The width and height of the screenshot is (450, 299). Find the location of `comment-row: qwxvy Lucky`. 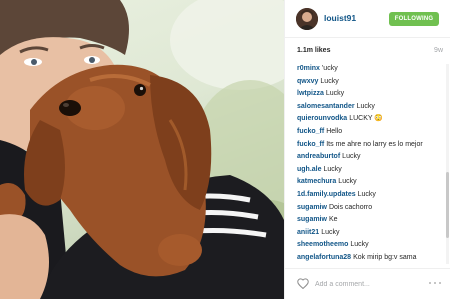

comment-row: qwxvy Lucky is located at coordinates (370, 82).